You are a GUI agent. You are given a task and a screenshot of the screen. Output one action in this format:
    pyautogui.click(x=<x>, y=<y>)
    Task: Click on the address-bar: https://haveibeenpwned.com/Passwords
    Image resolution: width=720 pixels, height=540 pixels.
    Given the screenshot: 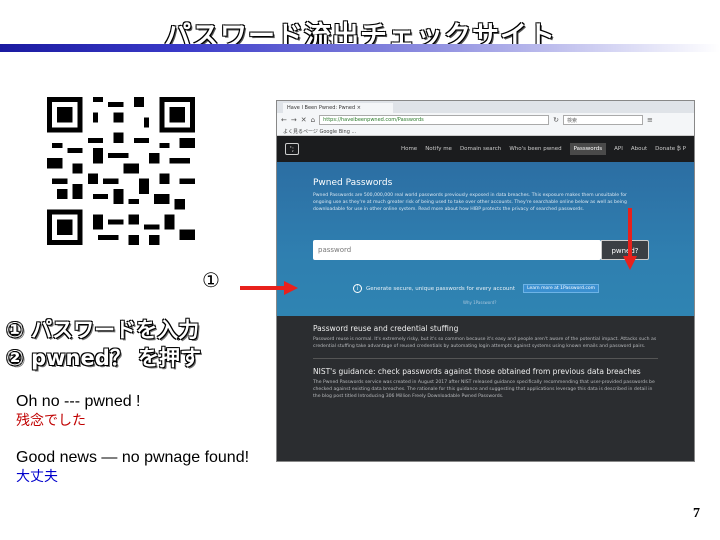 What is the action you would take?
    pyautogui.click(x=434, y=120)
    